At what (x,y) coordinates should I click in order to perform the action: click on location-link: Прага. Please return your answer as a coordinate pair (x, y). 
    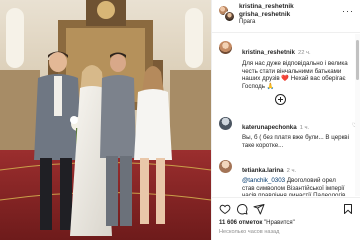
    Looking at the image, I should click on (247, 22).